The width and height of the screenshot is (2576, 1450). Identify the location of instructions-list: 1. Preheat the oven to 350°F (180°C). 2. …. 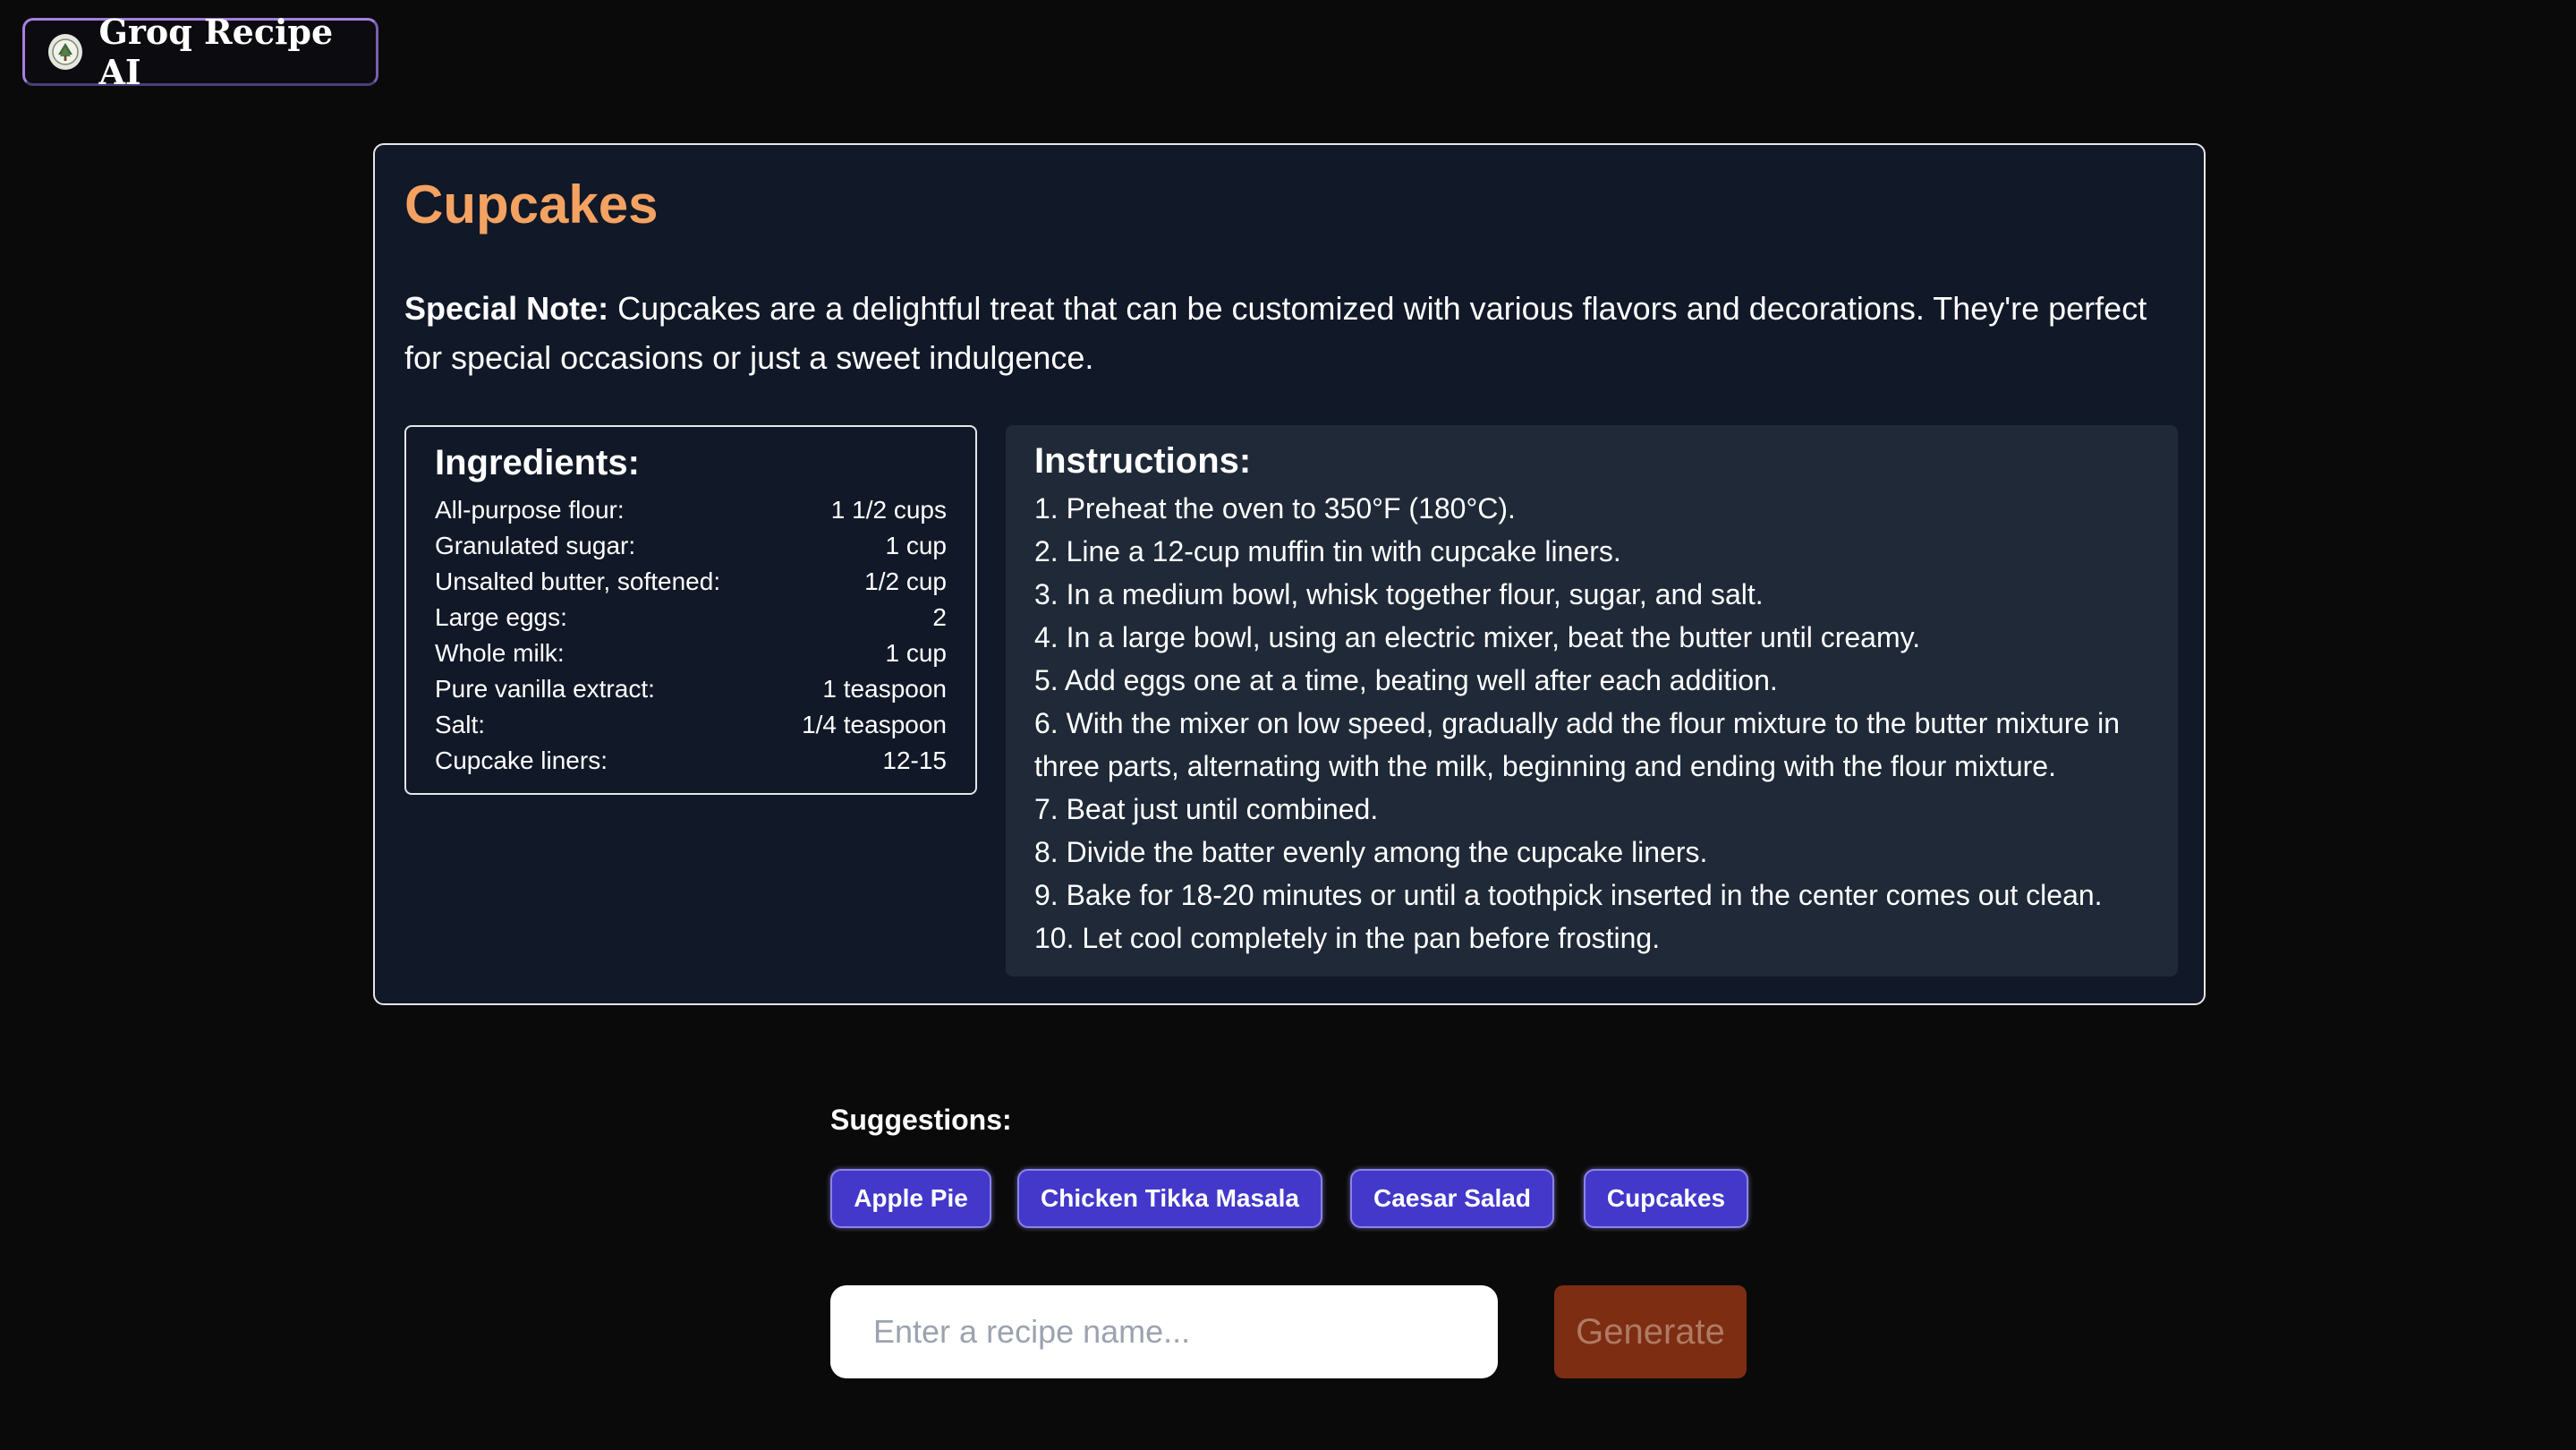
(1591, 723).